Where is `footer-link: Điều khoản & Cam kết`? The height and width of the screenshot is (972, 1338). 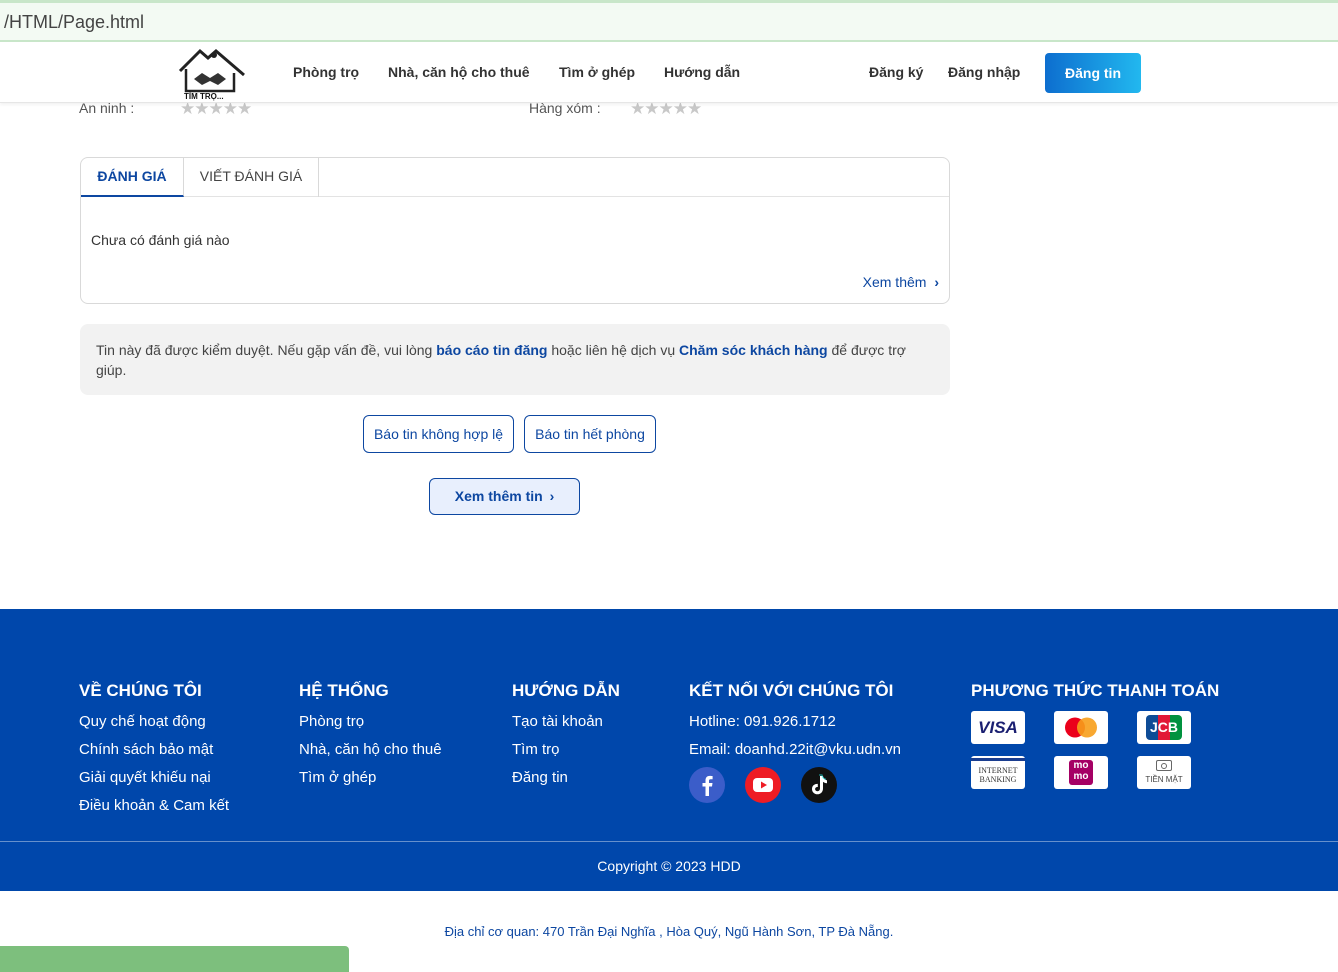 footer-link: Điều khoản & Cam kết is located at coordinates (154, 805).